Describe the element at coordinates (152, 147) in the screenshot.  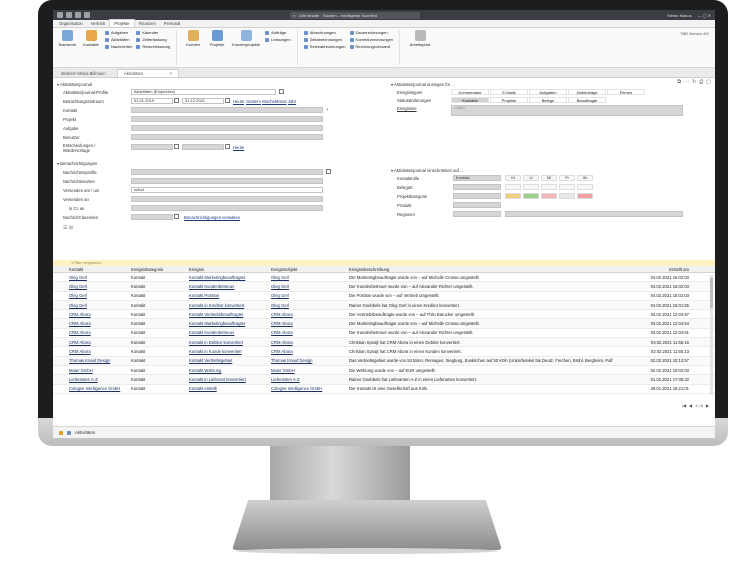
I see `wiedervorlage-from` at that location.